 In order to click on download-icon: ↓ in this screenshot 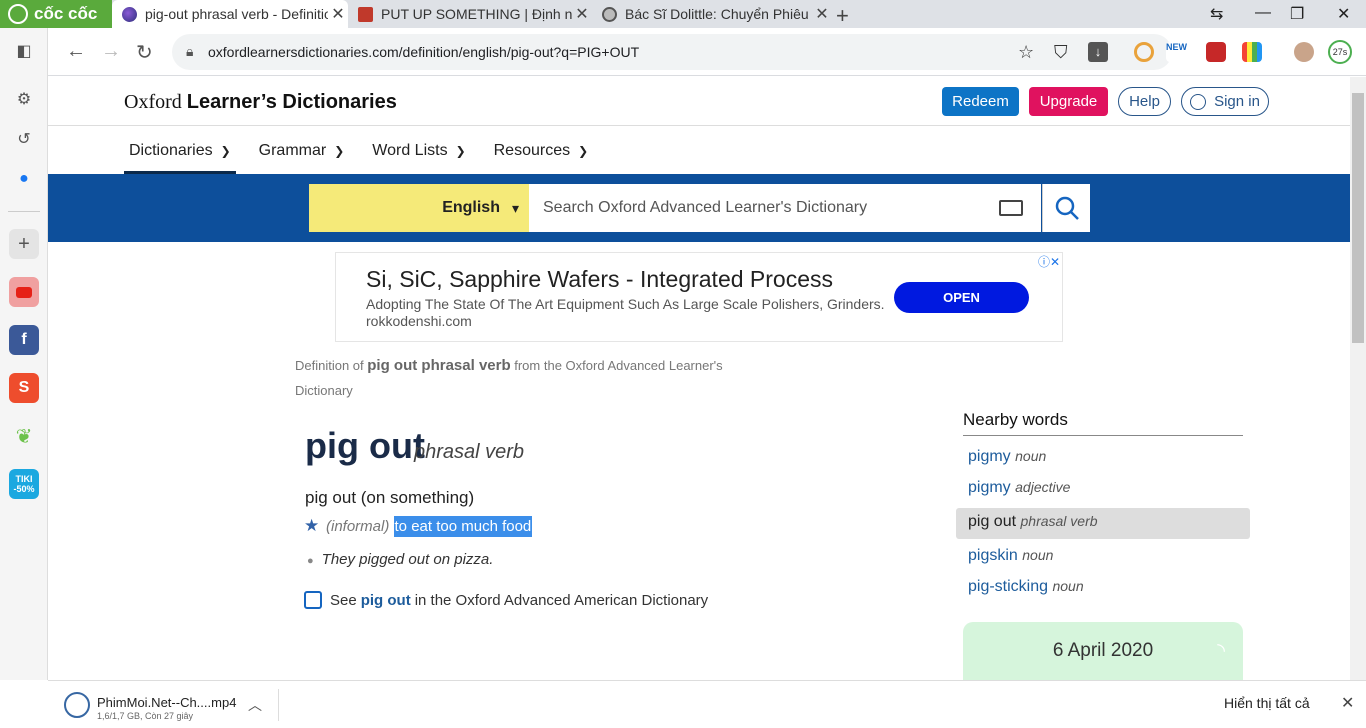, I will do `click(1098, 52)`.